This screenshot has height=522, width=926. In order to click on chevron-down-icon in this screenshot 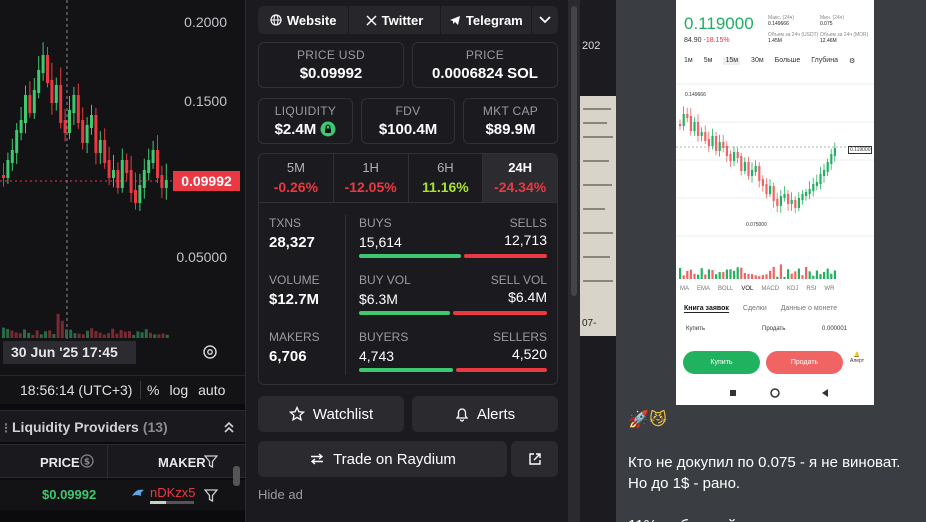, I will do `click(545, 20)`.